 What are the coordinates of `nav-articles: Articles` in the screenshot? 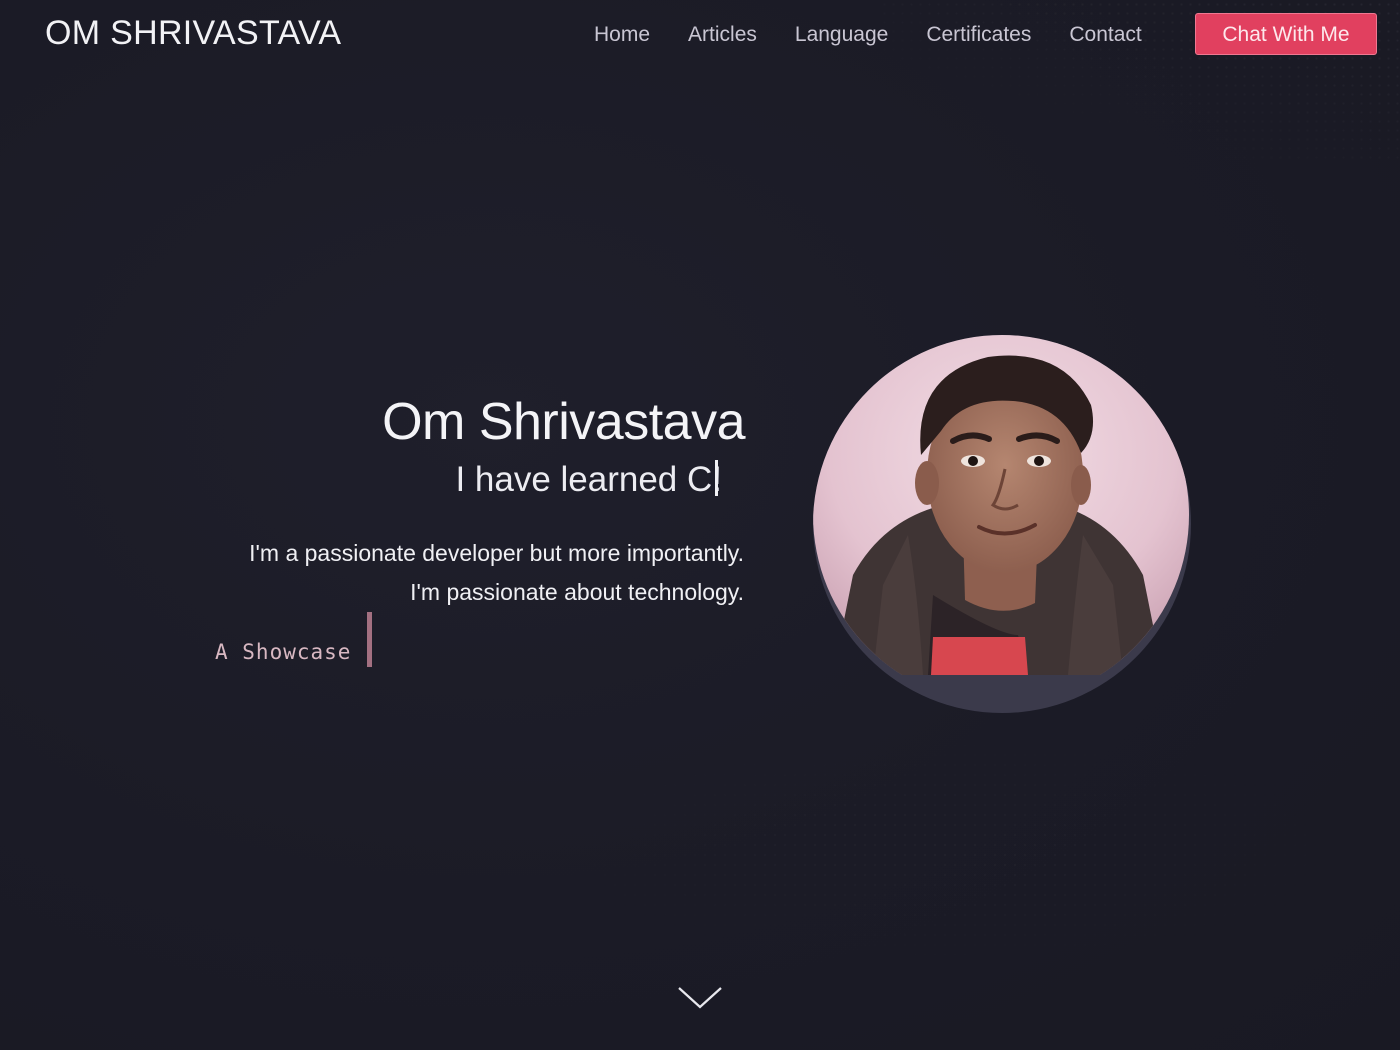 It's located at (722, 35).